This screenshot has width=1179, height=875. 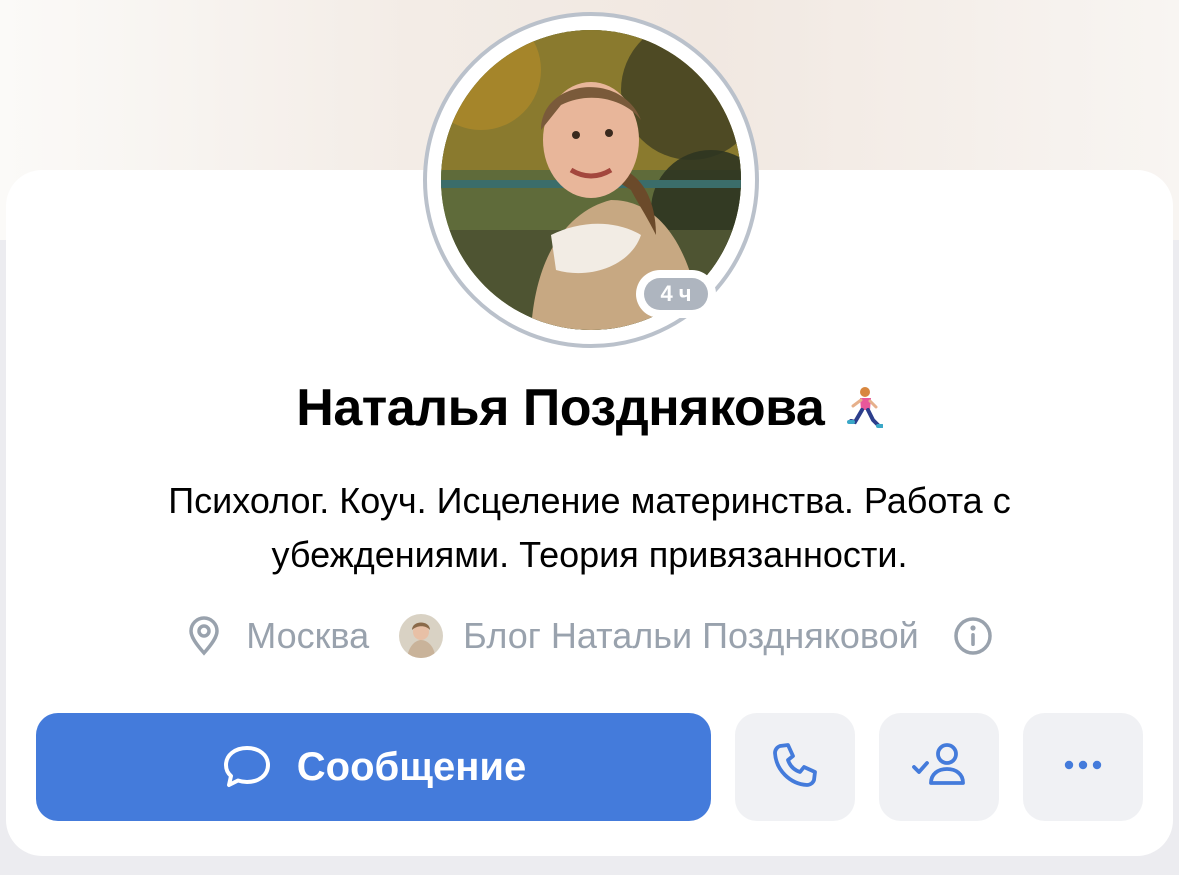 I want to click on story-time-badge: 4 ч, so click(x=676, y=294).